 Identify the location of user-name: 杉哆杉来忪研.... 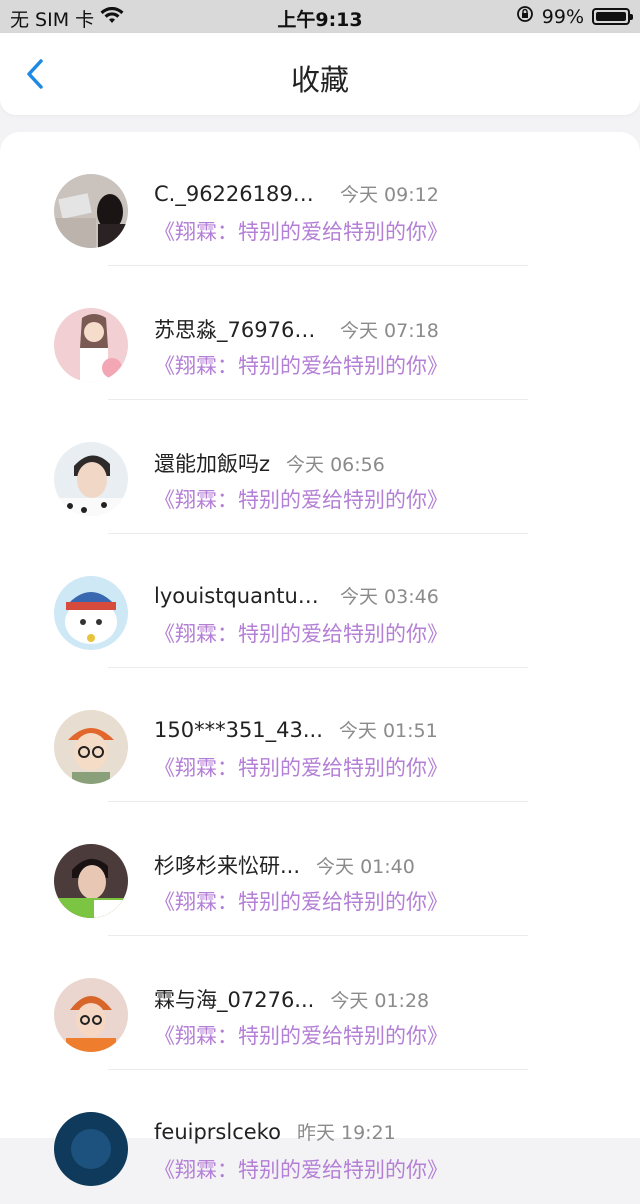
(227, 866).